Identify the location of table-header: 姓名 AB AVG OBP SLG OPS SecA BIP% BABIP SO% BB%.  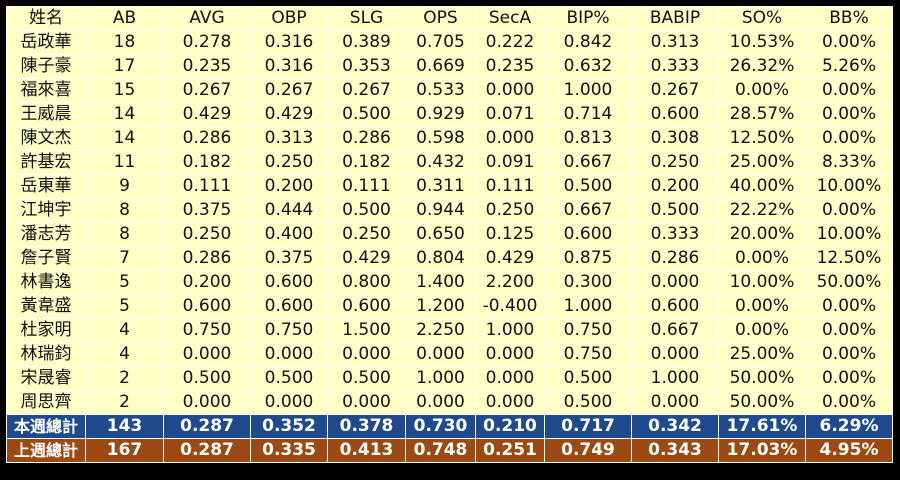
(449, 18).